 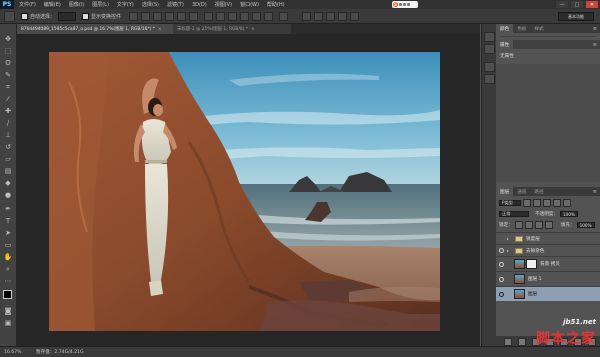 What do you see at coordinates (232, 29) in the screenshot?
I see `tab-document-untitled: 未标题-1 @ 25%(图层 1, RGB/8) * ×` at bounding box center [232, 29].